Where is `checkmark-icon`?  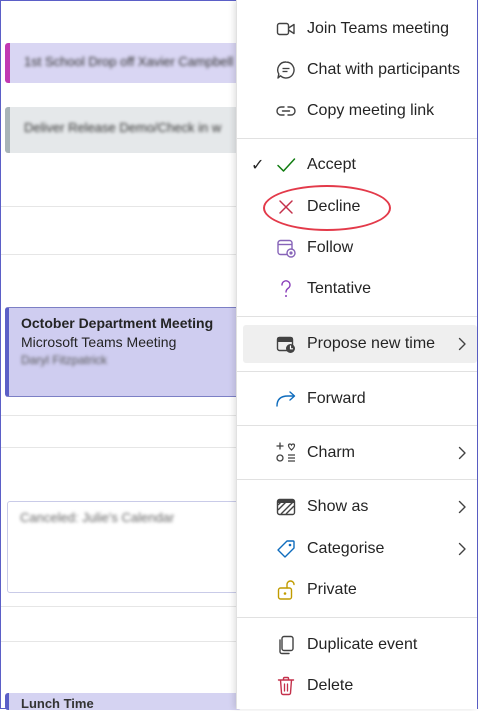
checkmark-icon is located at coordinates (286, 165).